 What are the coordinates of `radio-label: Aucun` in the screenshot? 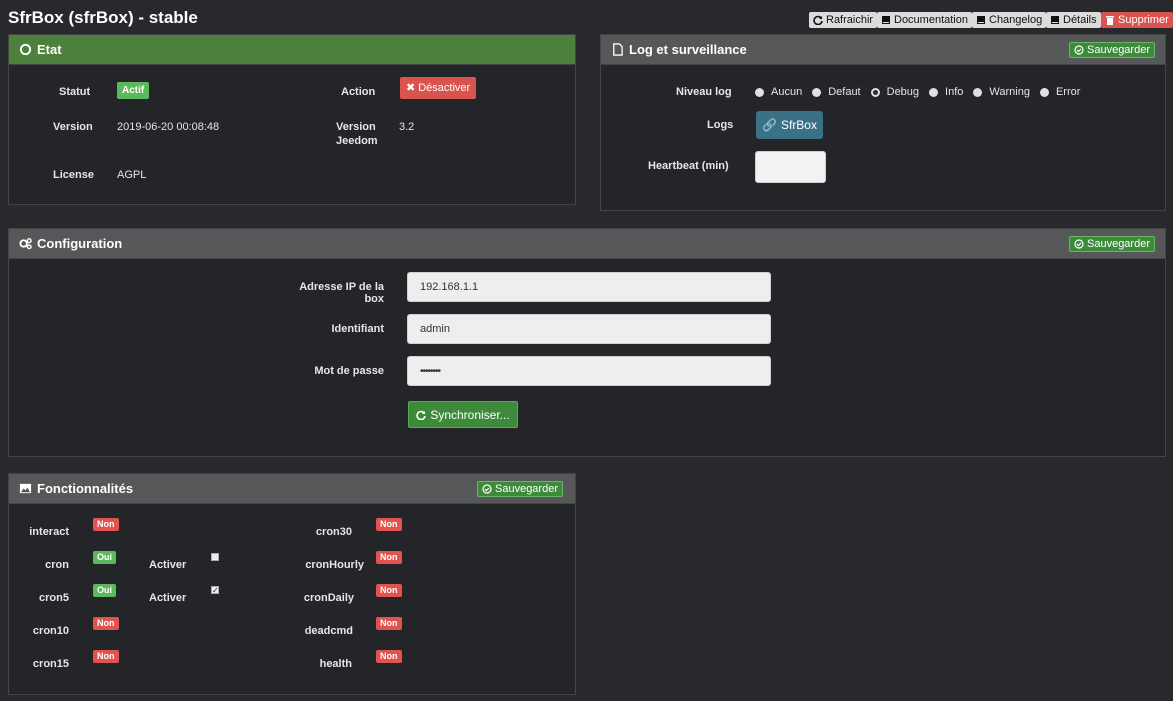 It's located at (787, 92).